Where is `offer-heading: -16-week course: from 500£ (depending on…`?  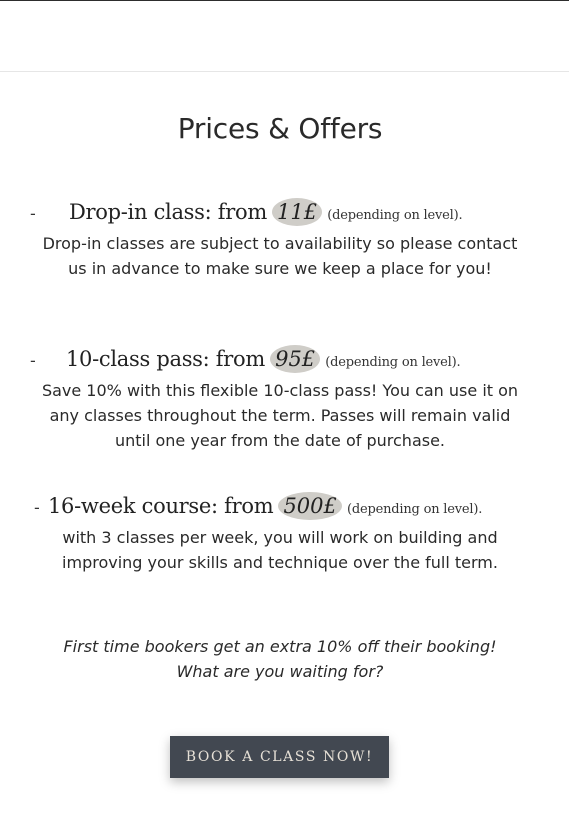 offer-heading: -16-week course: from 500£ (depending on… is located at coordinates (282, 508).